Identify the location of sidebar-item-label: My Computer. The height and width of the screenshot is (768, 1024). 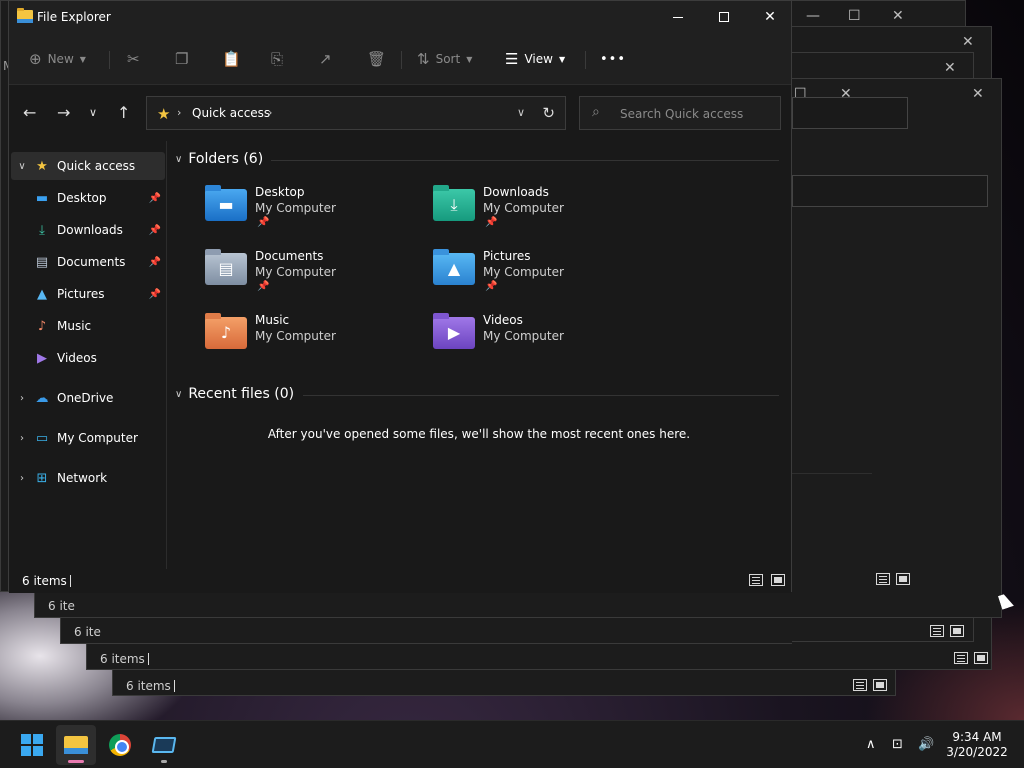
(97, 438).